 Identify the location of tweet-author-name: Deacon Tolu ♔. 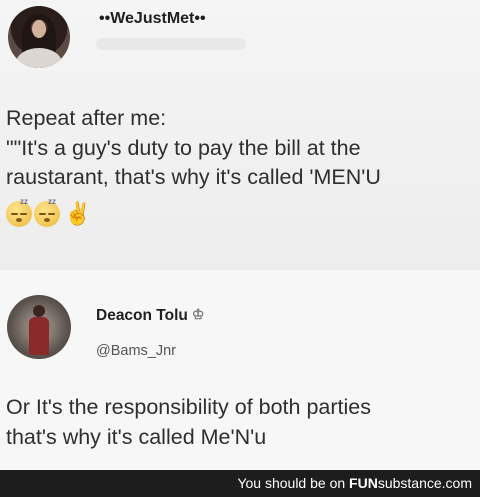
(150, 315).